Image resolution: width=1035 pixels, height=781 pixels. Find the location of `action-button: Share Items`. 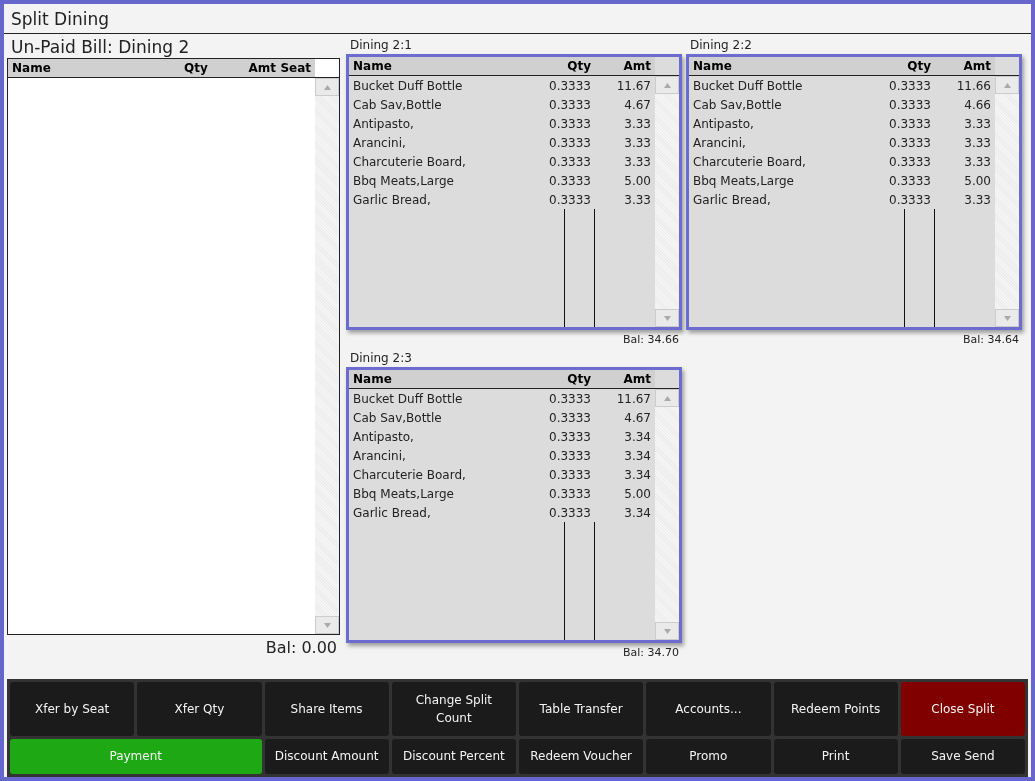

action-button: Share Items is located at coordinates (326, 709).